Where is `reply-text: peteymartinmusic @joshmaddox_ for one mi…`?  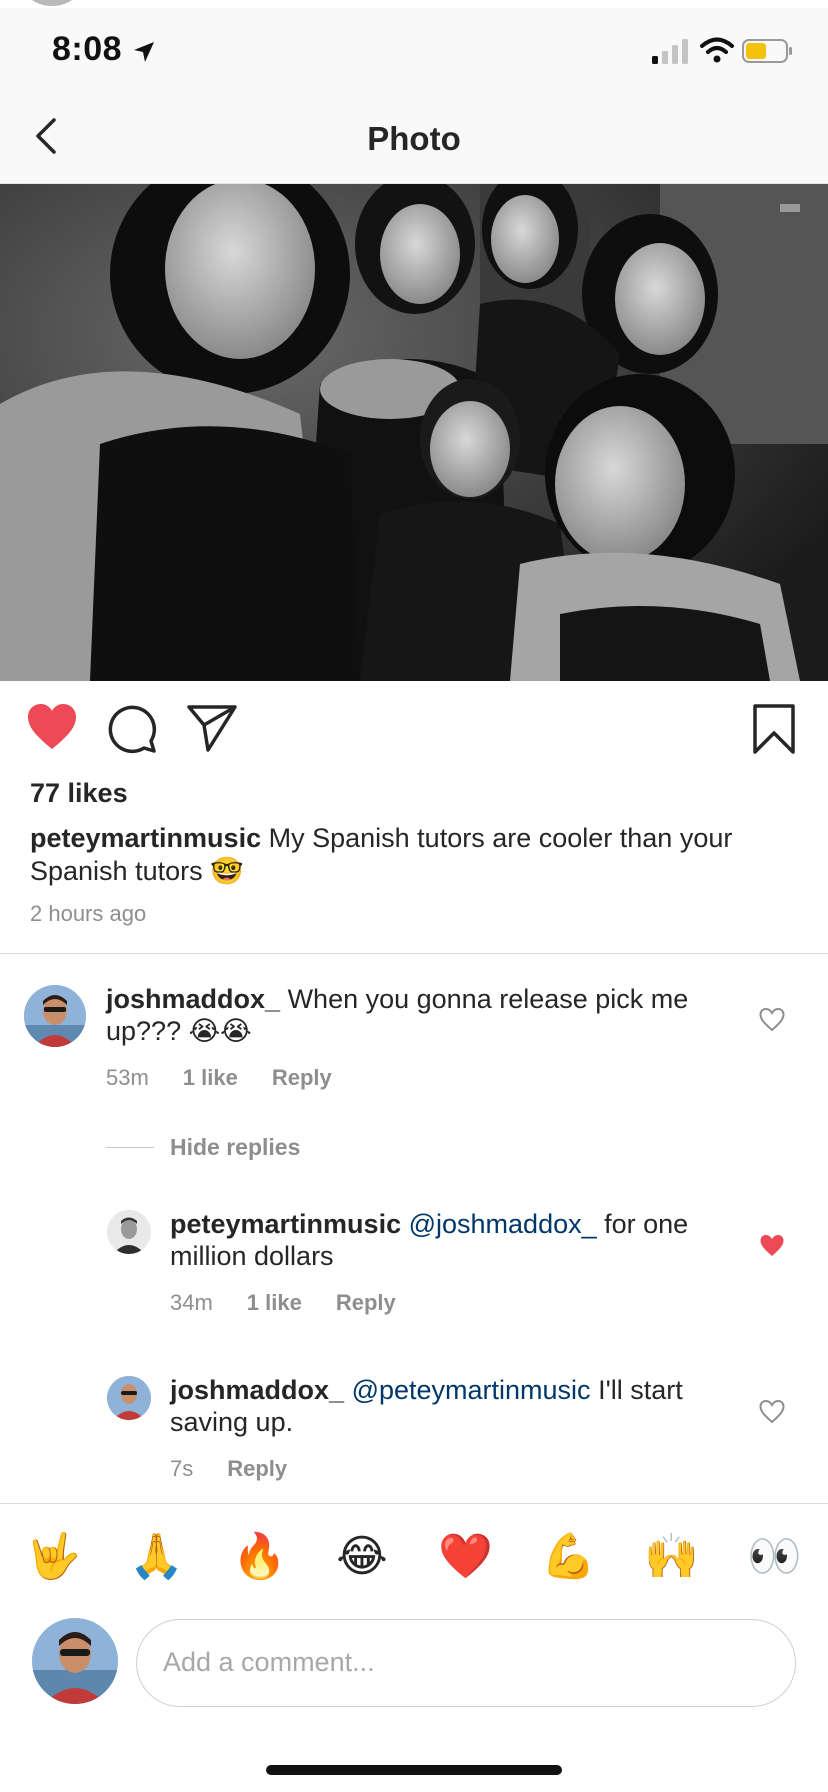 reply-text: peteymartinmusic @joshmaddox_ for one mi… is located at coordinates (440, 1240).